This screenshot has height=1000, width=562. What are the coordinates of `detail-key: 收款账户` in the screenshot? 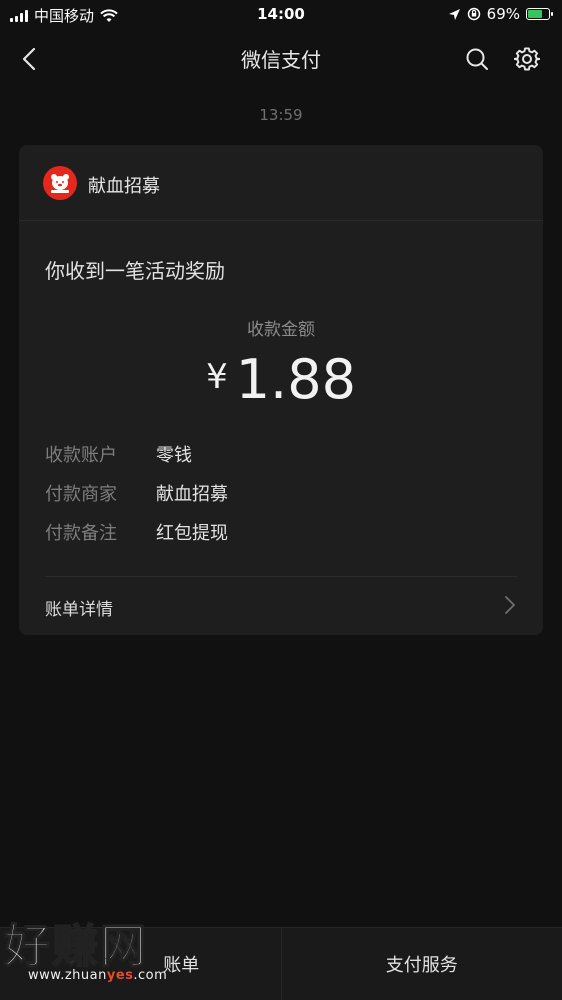 It's located at (81, 455).